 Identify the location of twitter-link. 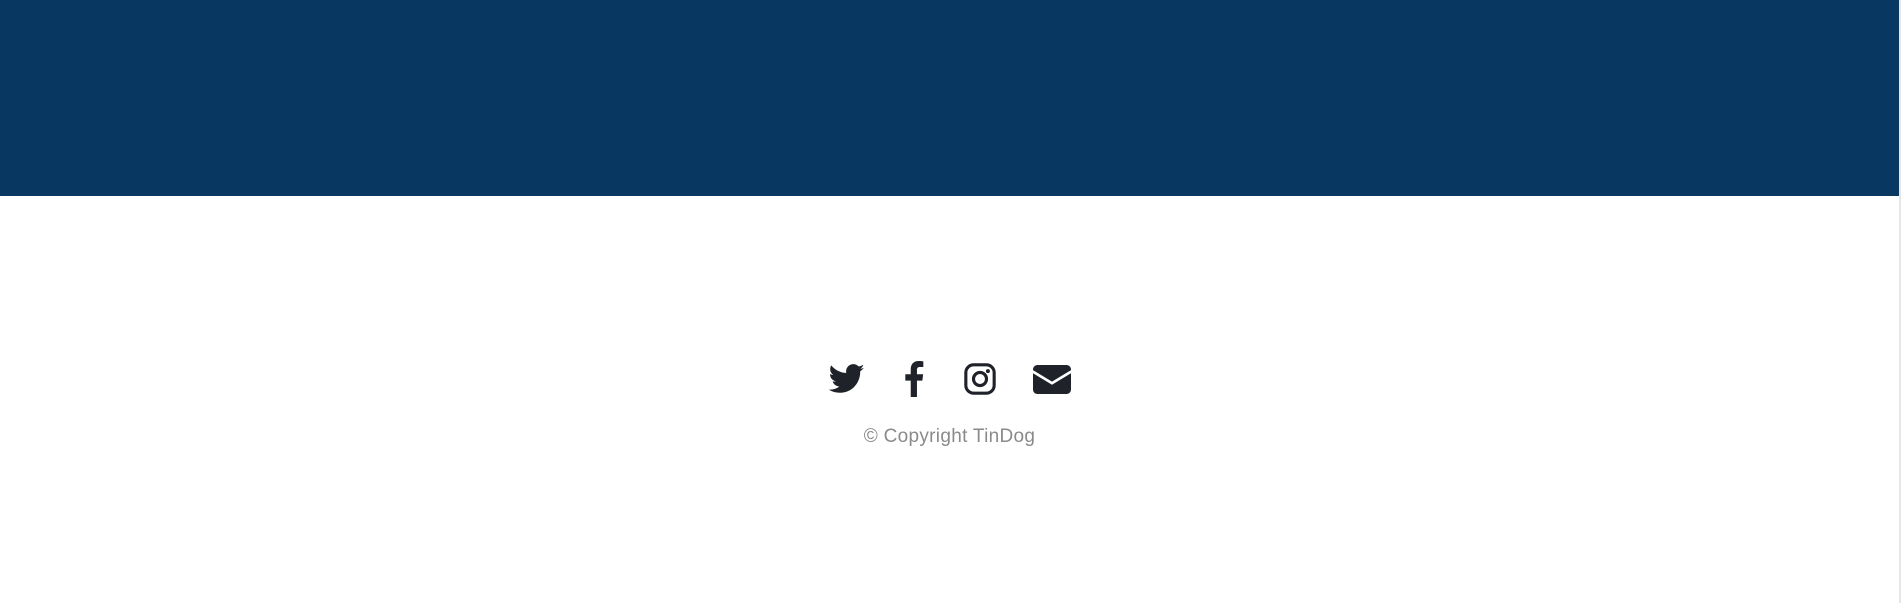
(847, 379).